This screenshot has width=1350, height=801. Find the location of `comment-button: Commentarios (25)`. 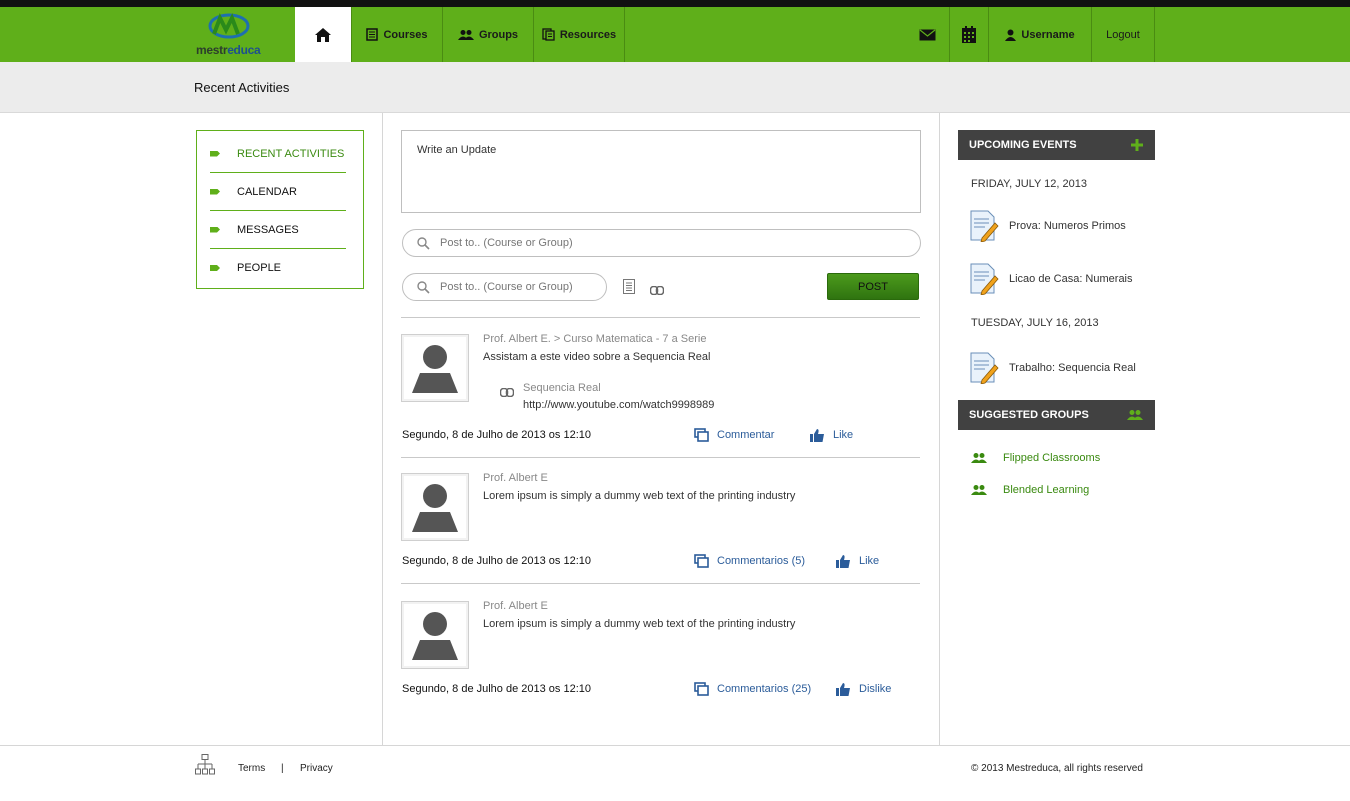

comment-button: Commentarios (25) is located at coordinates (752, 689).